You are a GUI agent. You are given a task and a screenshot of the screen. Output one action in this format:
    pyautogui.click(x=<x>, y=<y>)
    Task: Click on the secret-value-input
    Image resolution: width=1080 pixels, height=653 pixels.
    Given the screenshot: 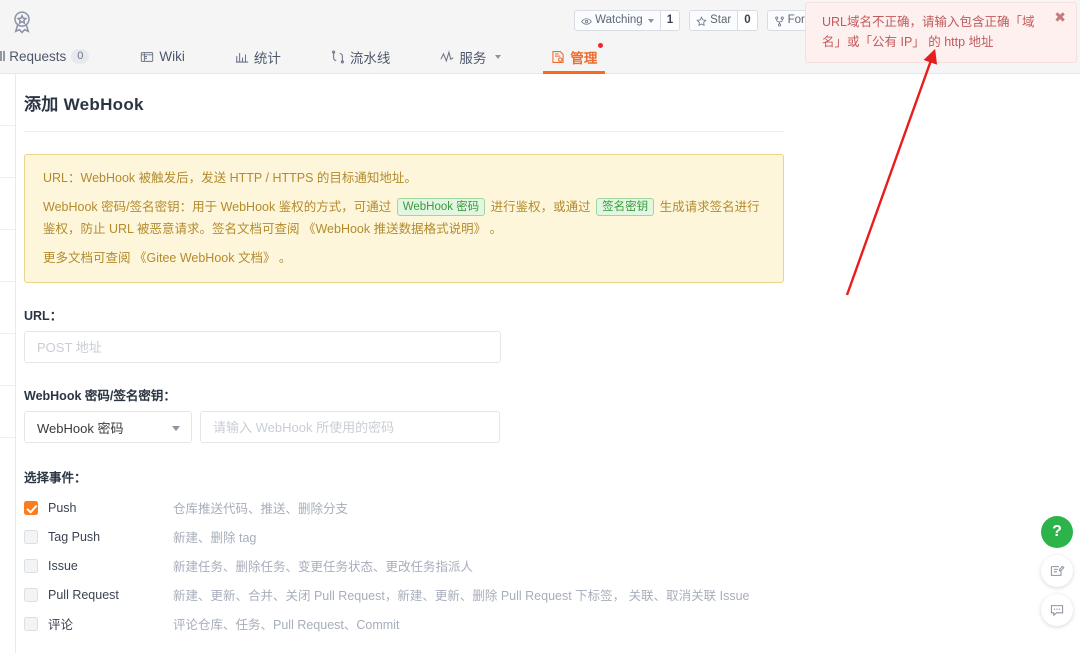 What is the action you would take?
    pyautogui.click(x=350, y=427)
    